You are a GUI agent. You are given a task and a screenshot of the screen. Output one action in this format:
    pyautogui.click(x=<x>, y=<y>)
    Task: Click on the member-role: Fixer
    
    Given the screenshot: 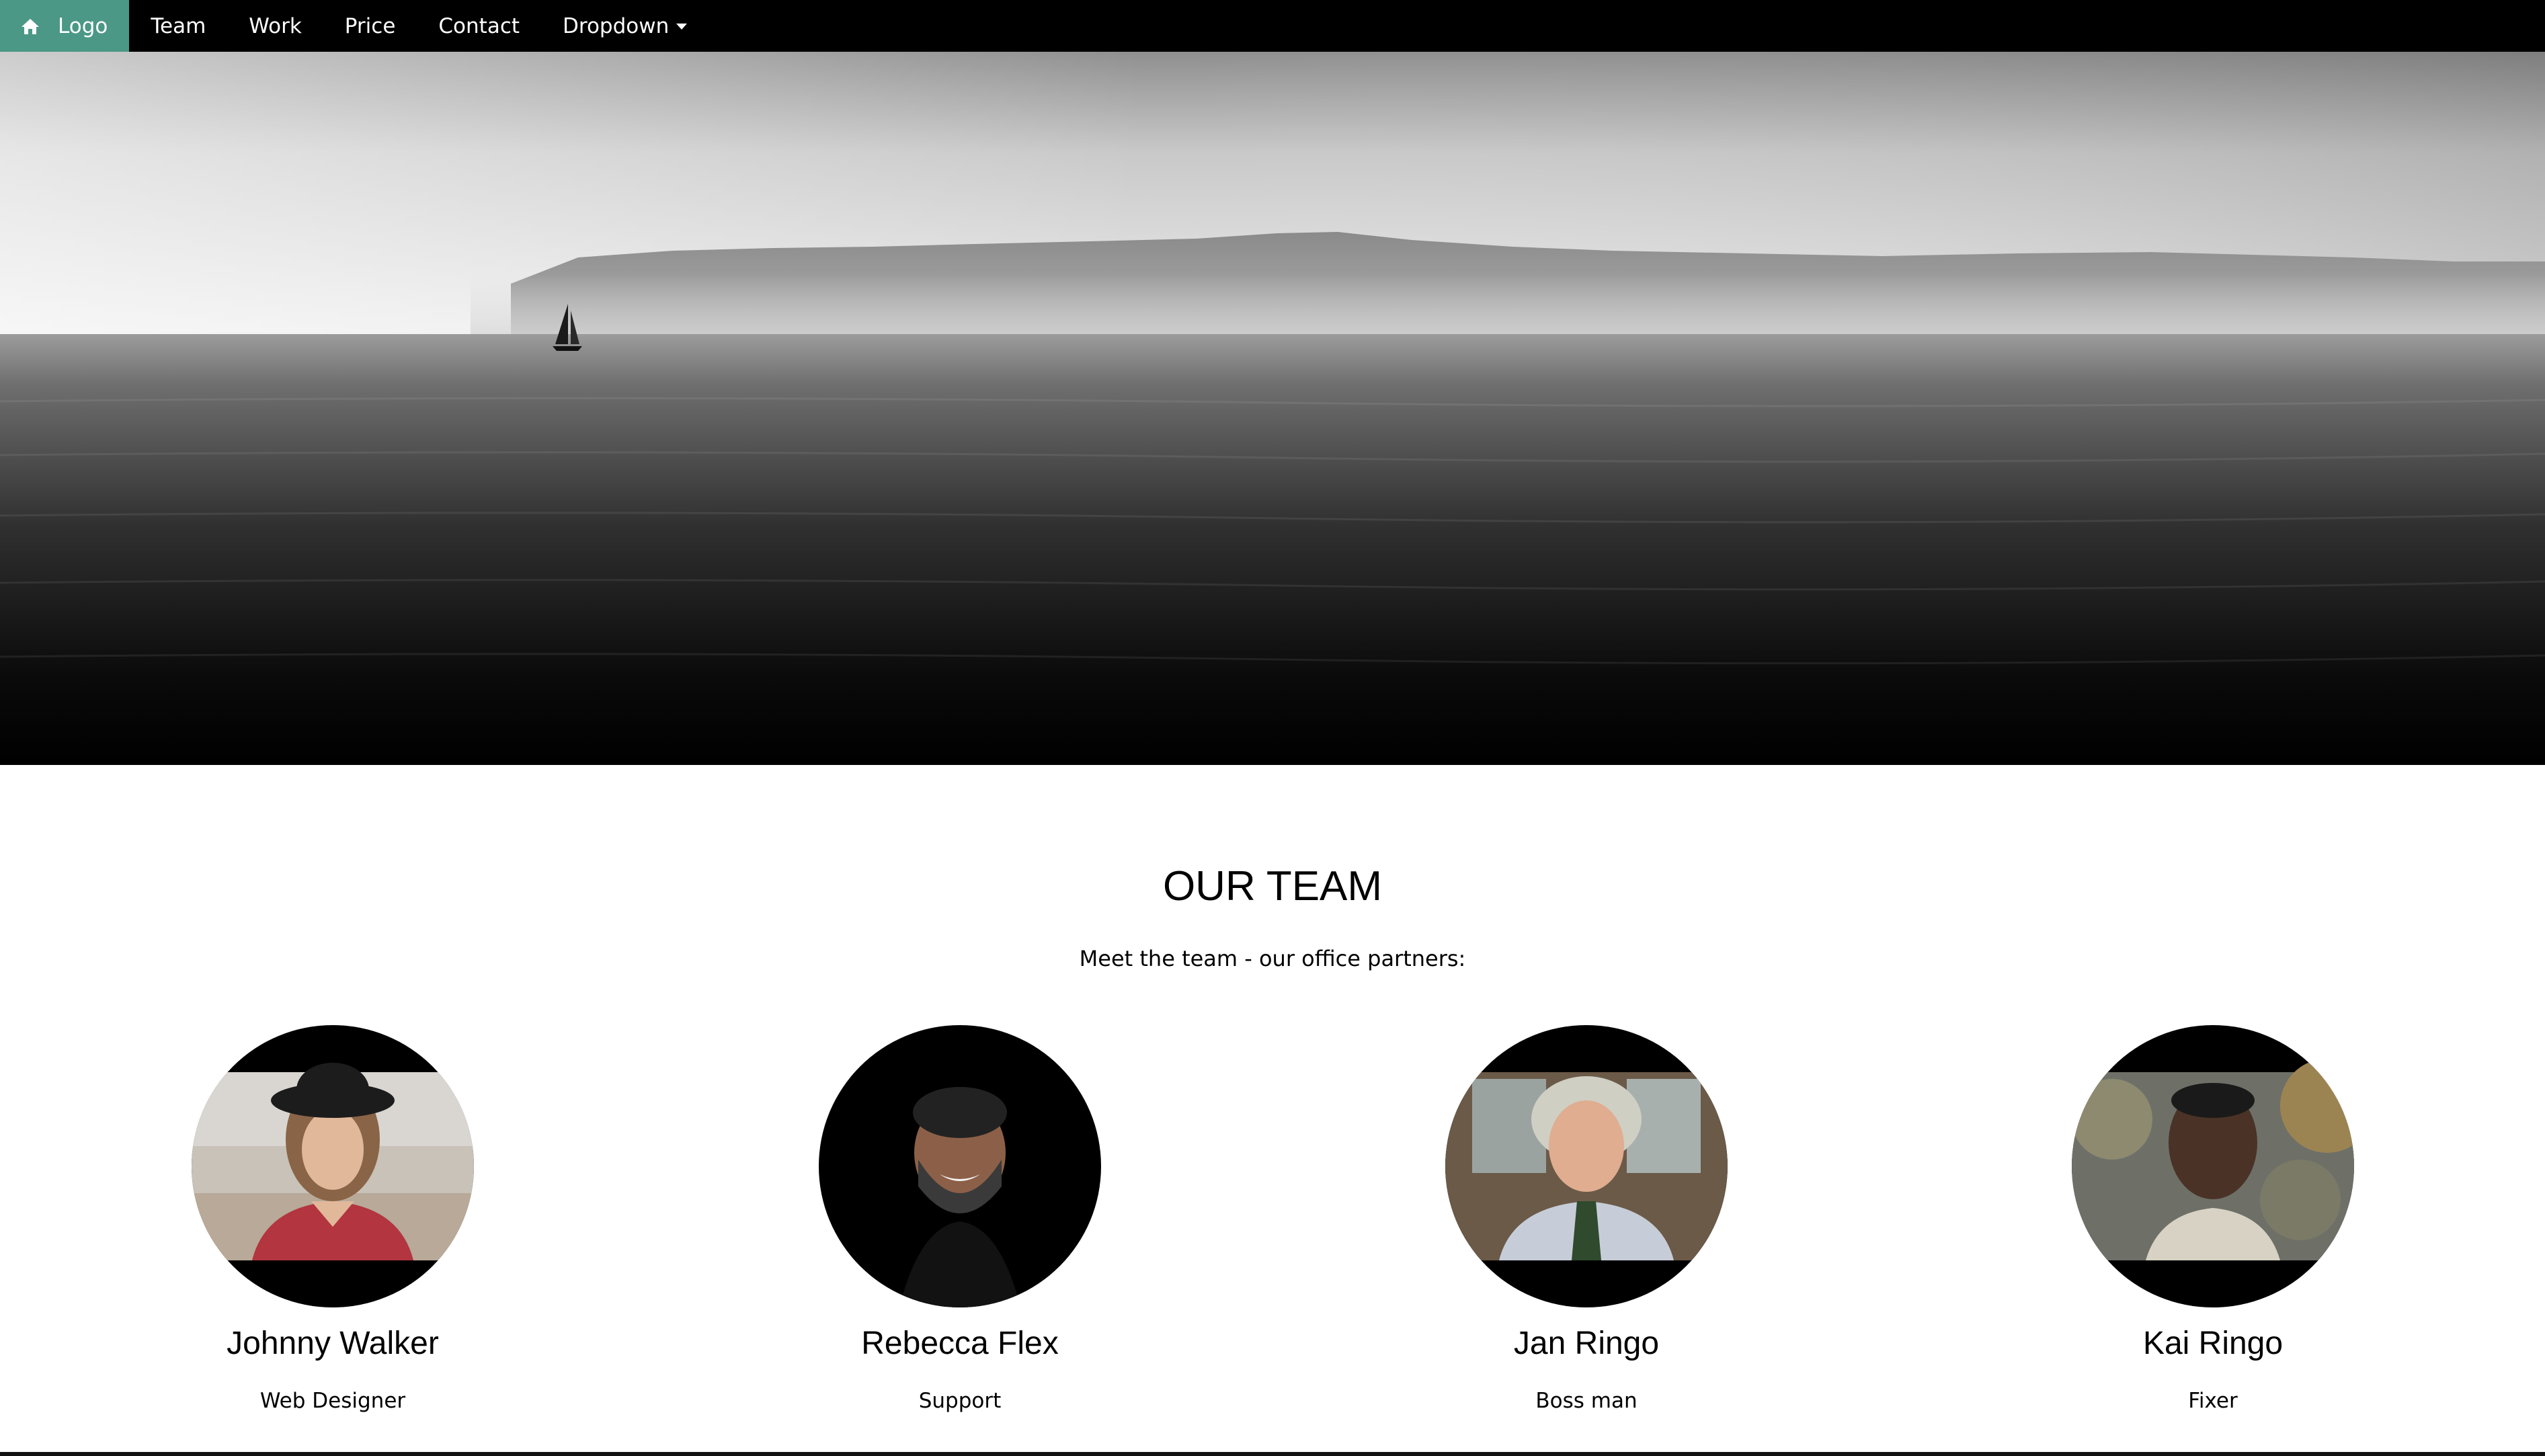 What is the action you would take?
    pyautogui.click(x=2213, y=1401)
    